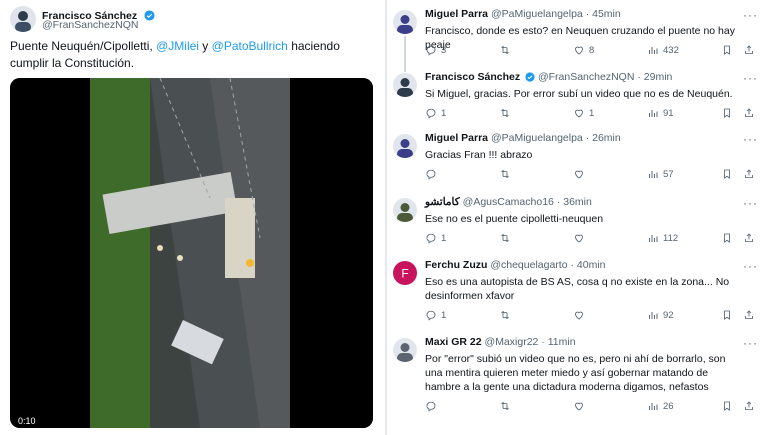 This screenshot has width=770, height=435. I want to click on avatar-letter: F, so click(404, 274).